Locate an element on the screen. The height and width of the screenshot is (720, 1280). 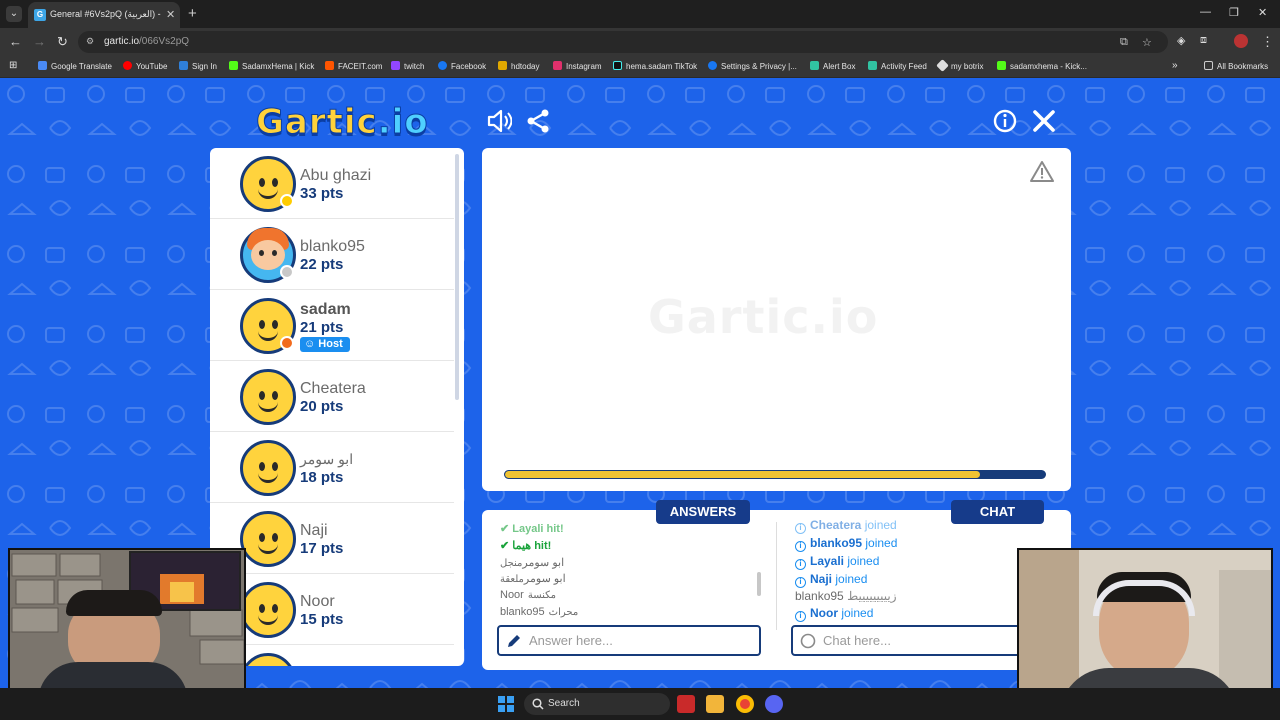
player-name: ابو سومر is located at coordinates (327, 459).